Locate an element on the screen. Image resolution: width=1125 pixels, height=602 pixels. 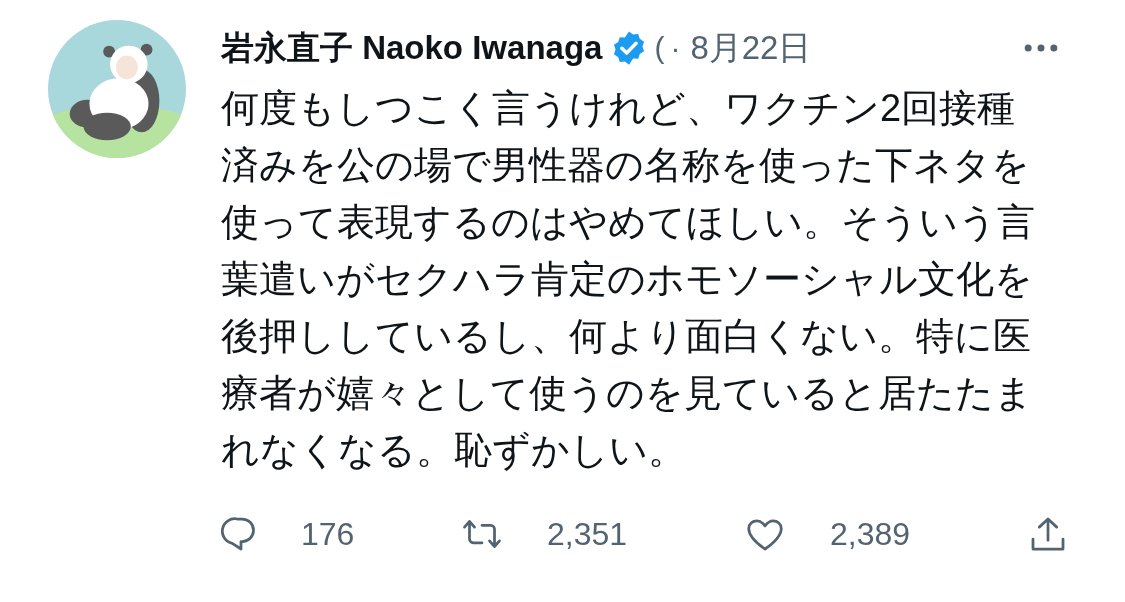
timestamp: 8月22日 is located at coordinates (751, 48).